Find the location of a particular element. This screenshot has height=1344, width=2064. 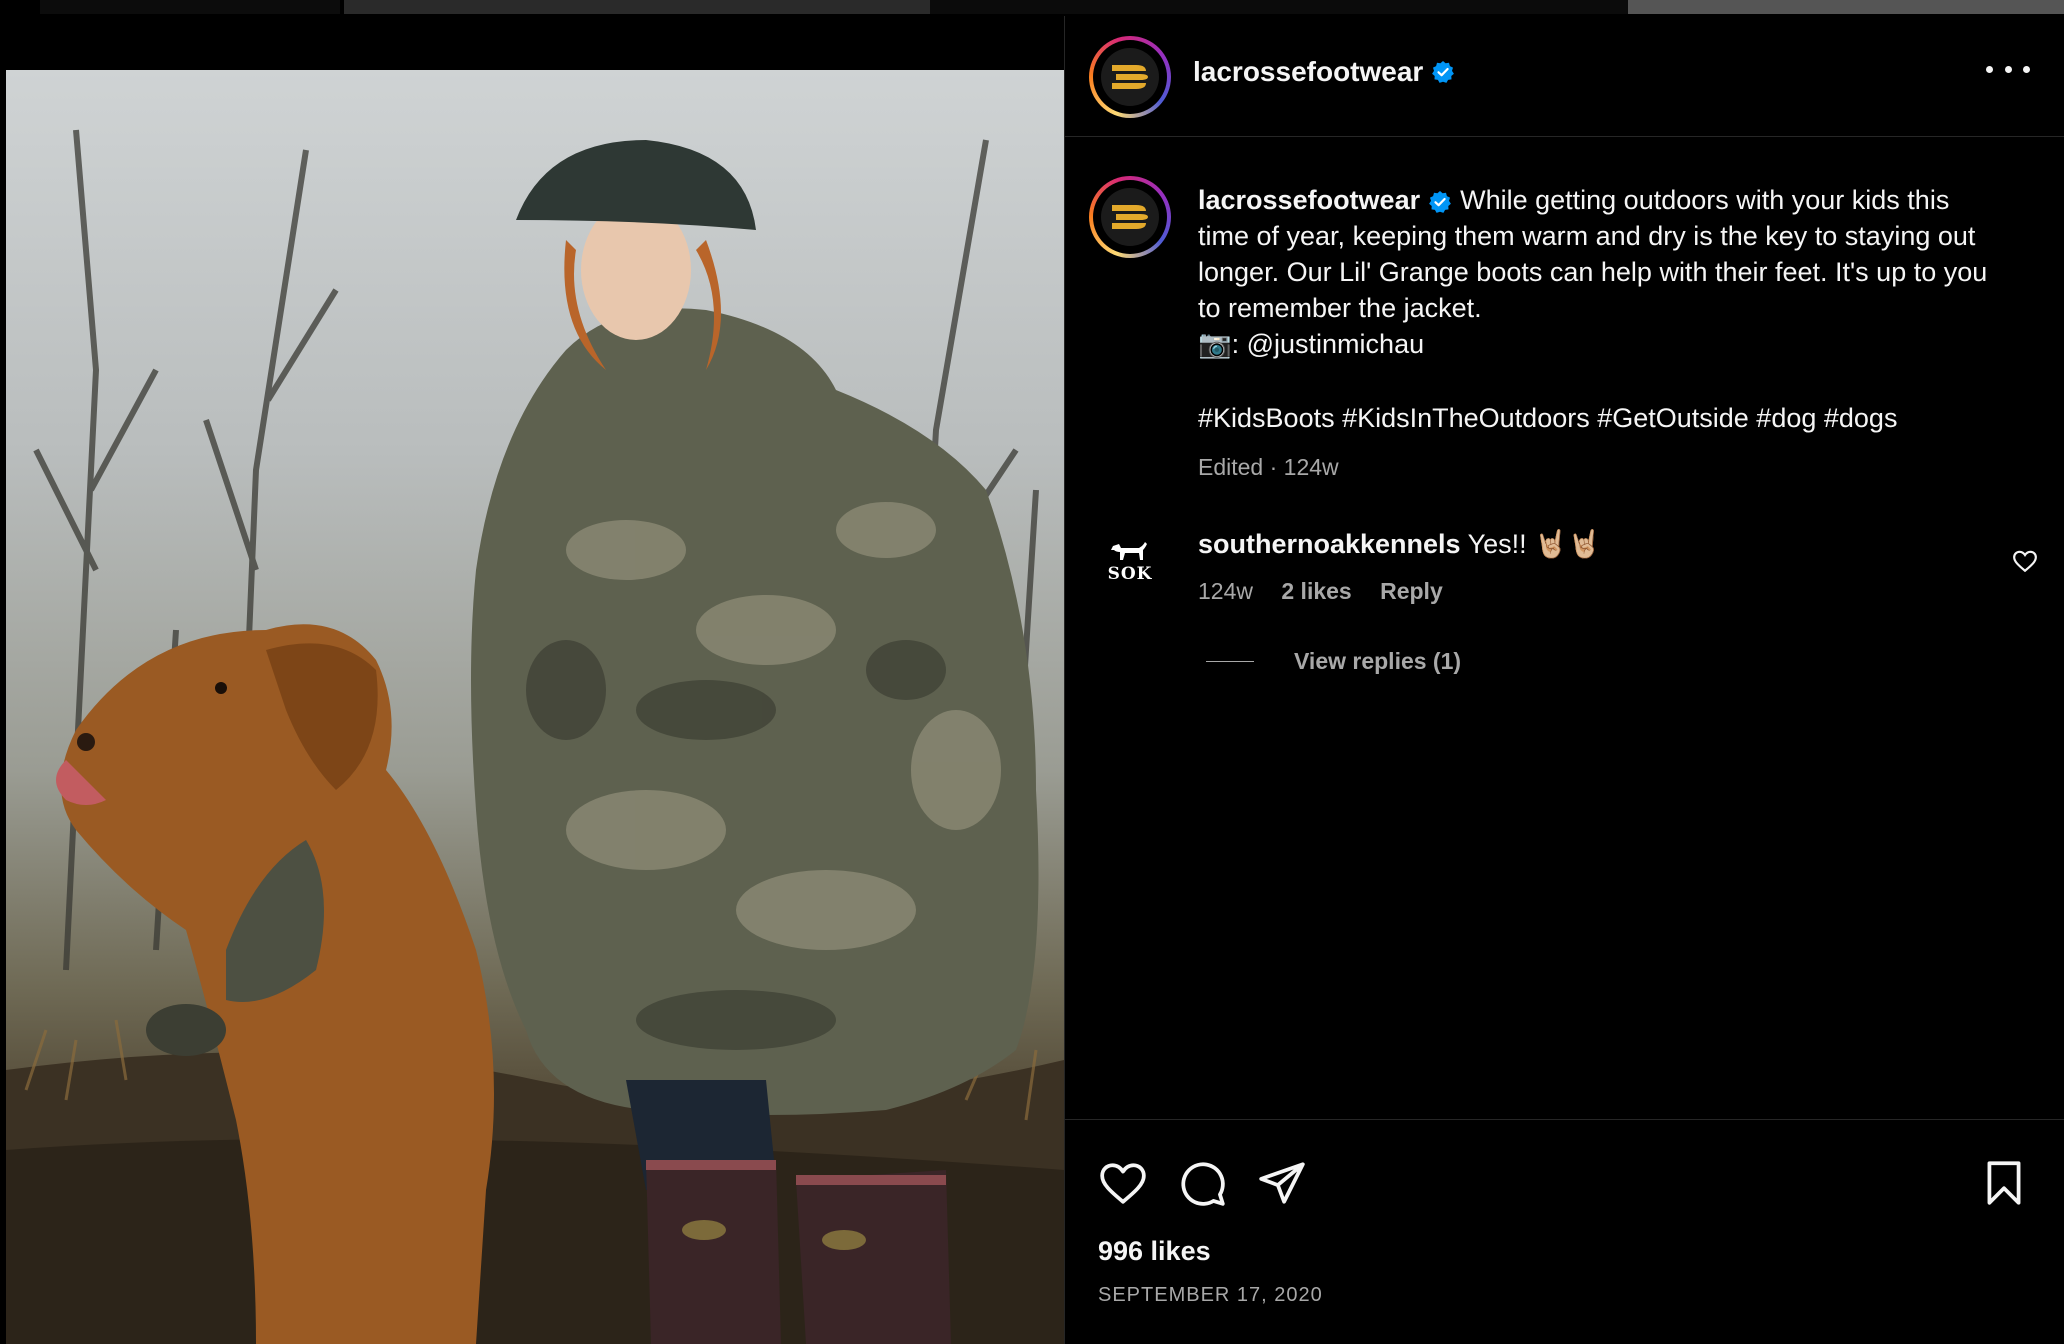

comment-meta: 124w 2 likes Reply is located at coordinates (1331, 591).